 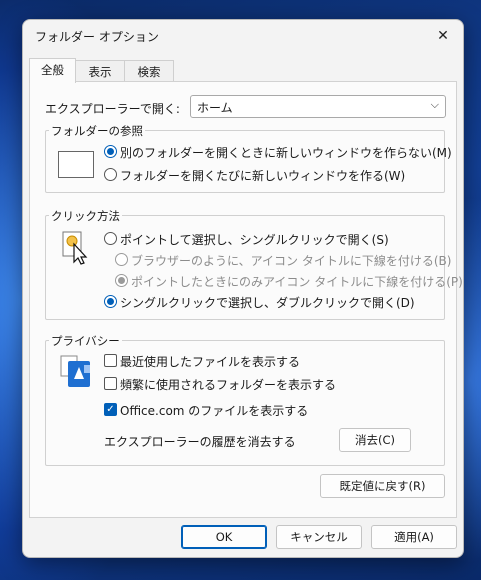 I want to click on radio-same-window-label: 別のフォルダーを開くときに新しいウィンドウを作らない(M), so click(x=286, y=152).